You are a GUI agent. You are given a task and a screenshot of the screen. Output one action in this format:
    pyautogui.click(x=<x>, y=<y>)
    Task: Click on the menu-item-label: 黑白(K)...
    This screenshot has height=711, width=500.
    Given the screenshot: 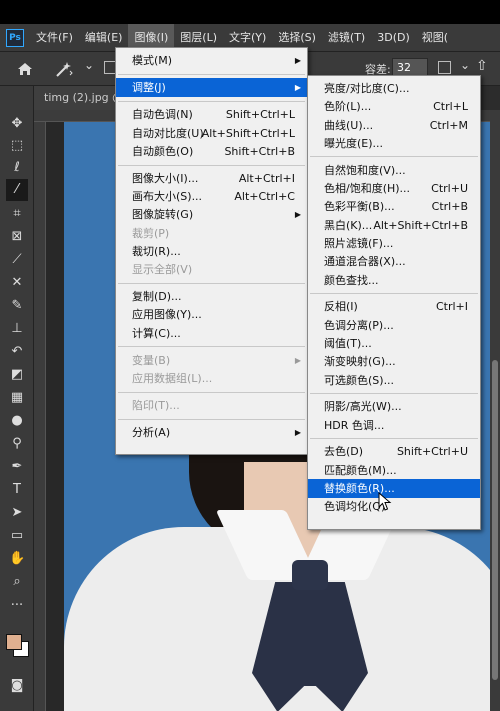 What is the action you would take?
    pyautogui.click(x=348, y=225)
    